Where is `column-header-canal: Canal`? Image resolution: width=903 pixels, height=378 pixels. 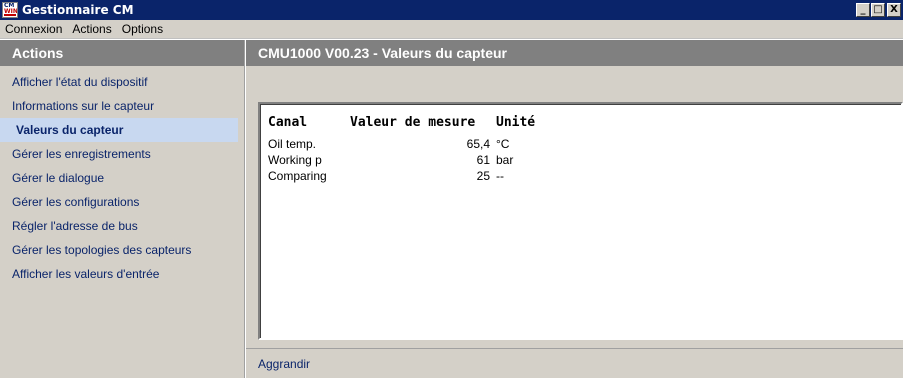 column-header-canal: Canal is located at coordinates (309, 122).